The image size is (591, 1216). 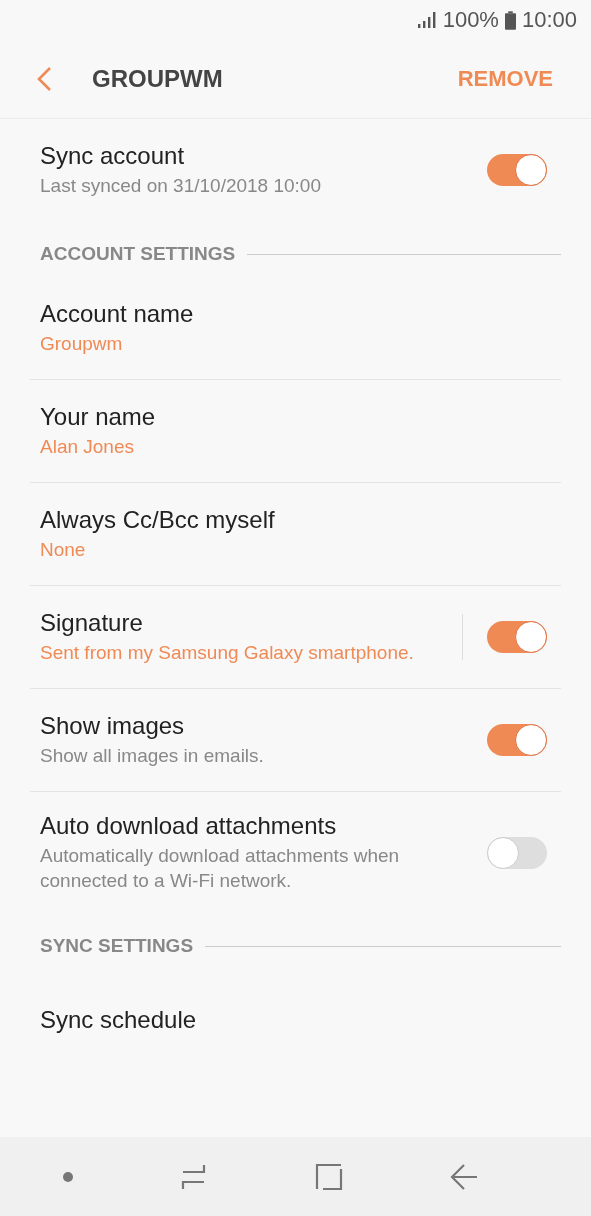 What do you see at coordinates (463, 1176) in the screenshot?
I see `back-icon` at bounding box center [463, 1176].